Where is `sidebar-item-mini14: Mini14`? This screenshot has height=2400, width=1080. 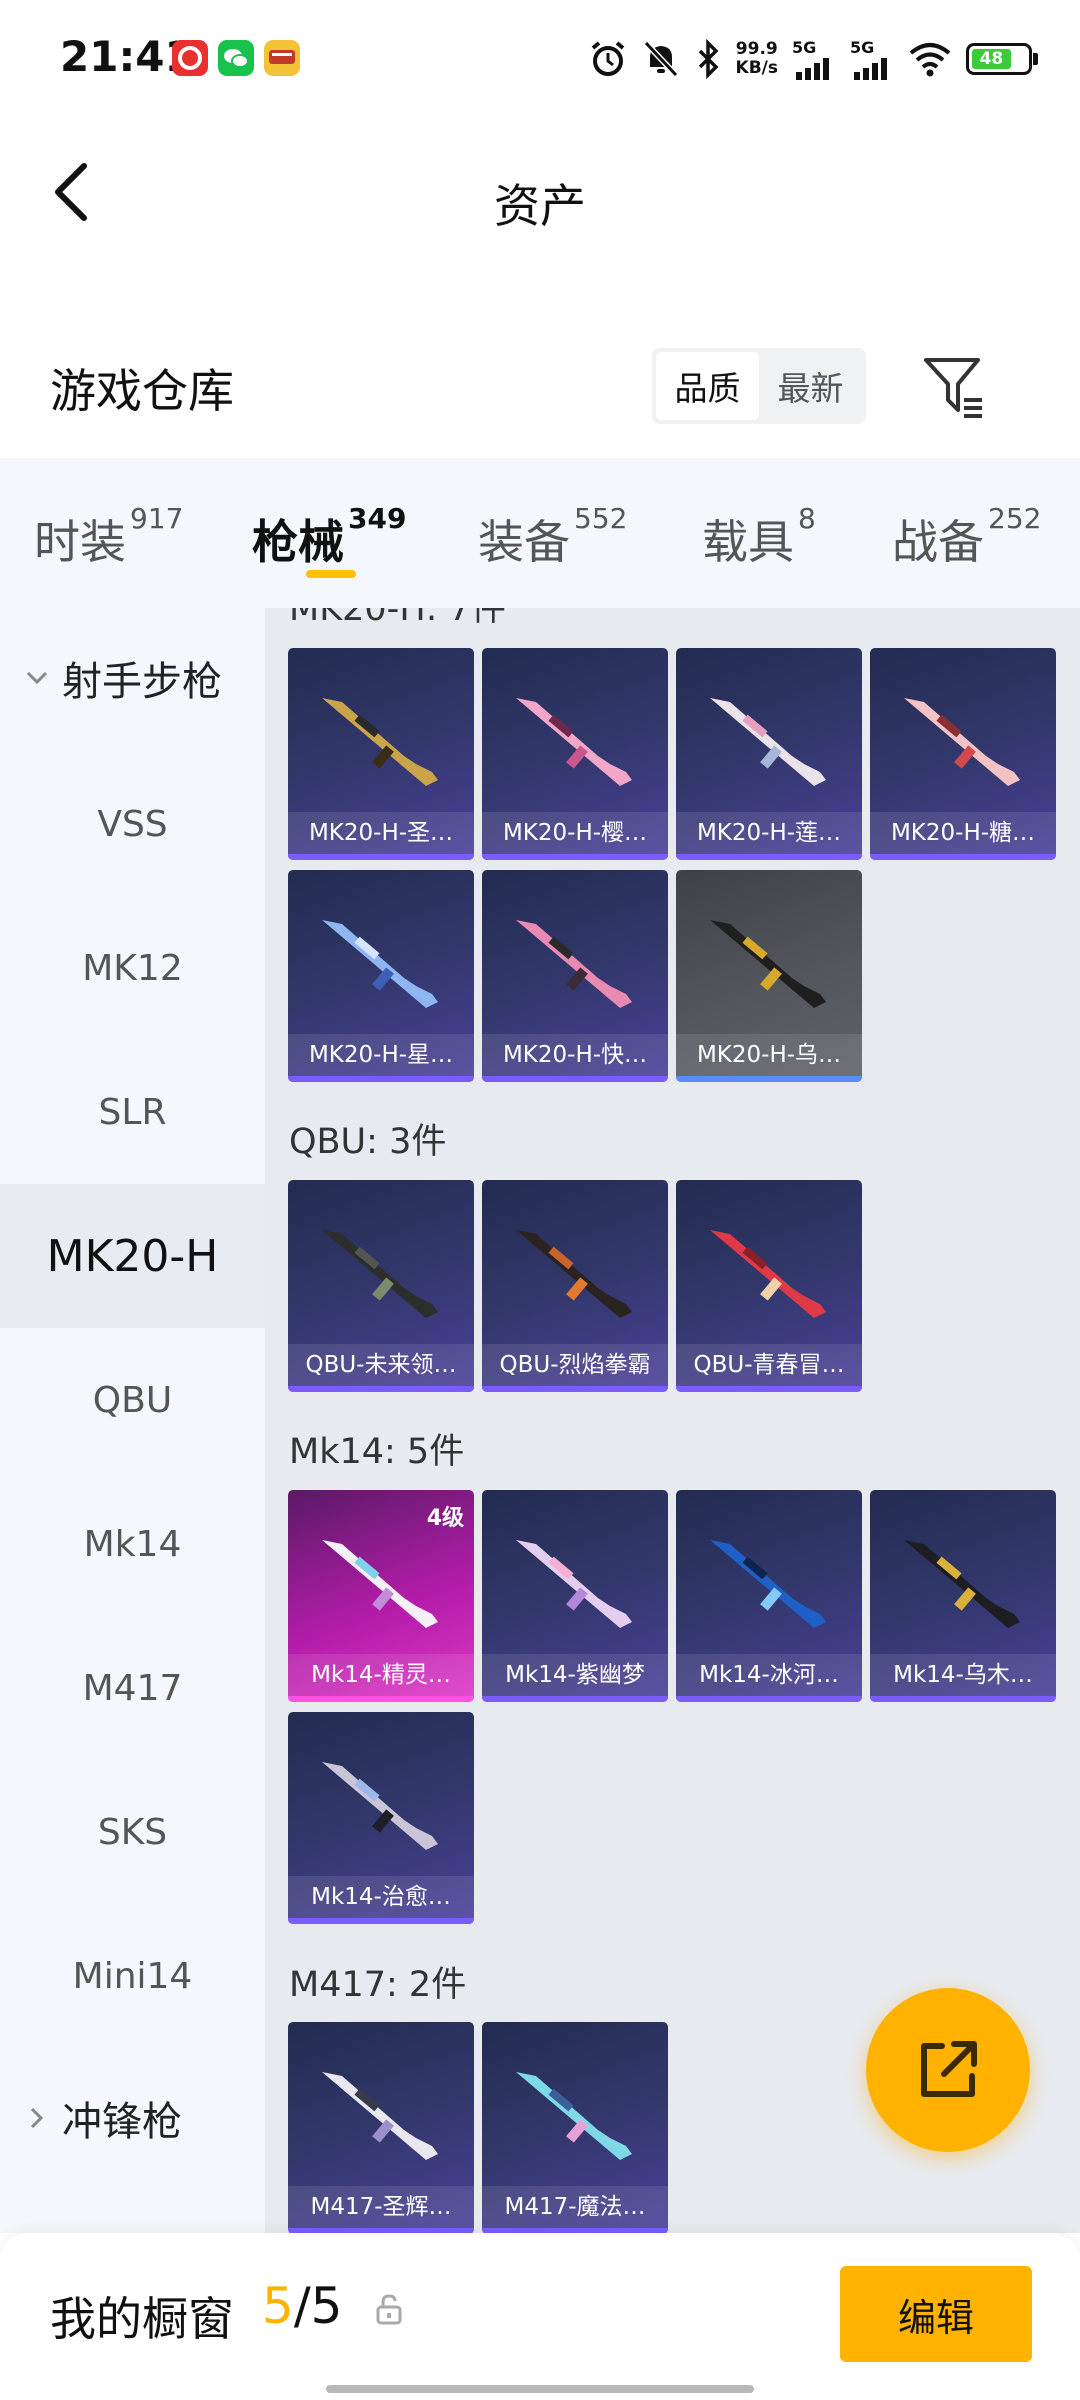
sidebar-item-mini14: Mini14 is located at coordinates (132, 1976).